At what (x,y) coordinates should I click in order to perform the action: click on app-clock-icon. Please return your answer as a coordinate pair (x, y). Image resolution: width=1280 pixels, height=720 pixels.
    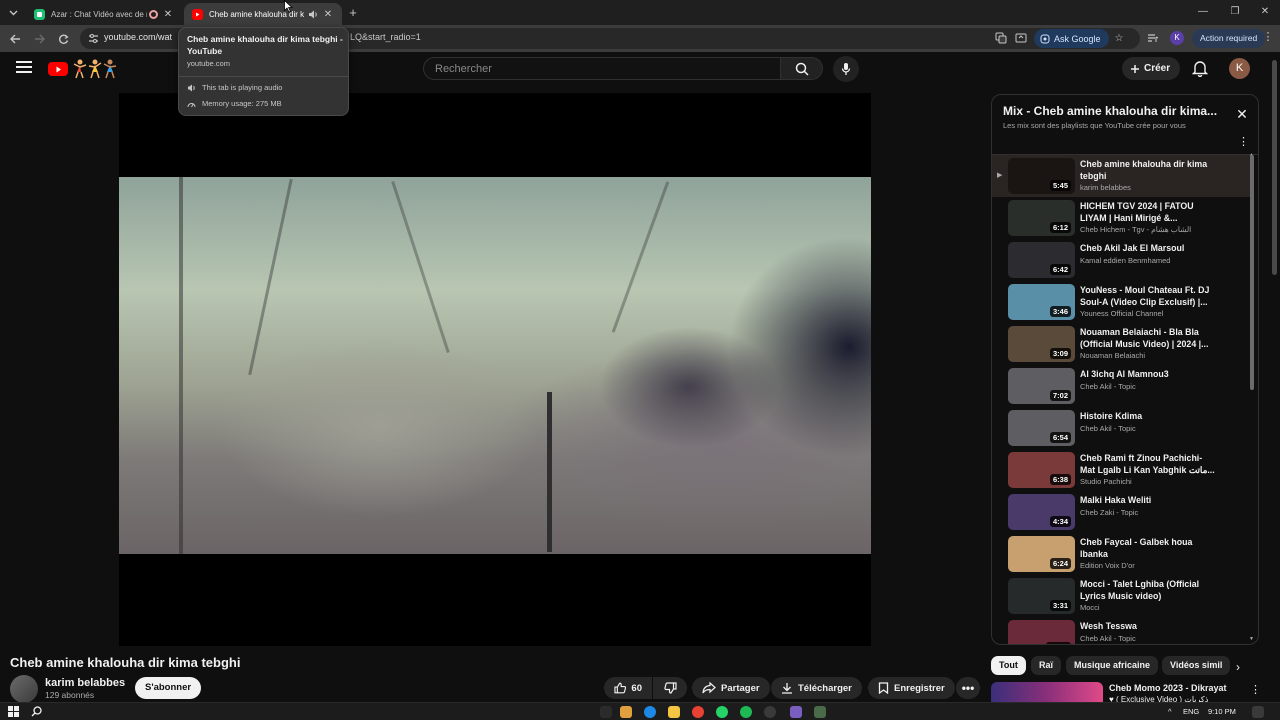
    Looking at the image, I should click on (770, 712).